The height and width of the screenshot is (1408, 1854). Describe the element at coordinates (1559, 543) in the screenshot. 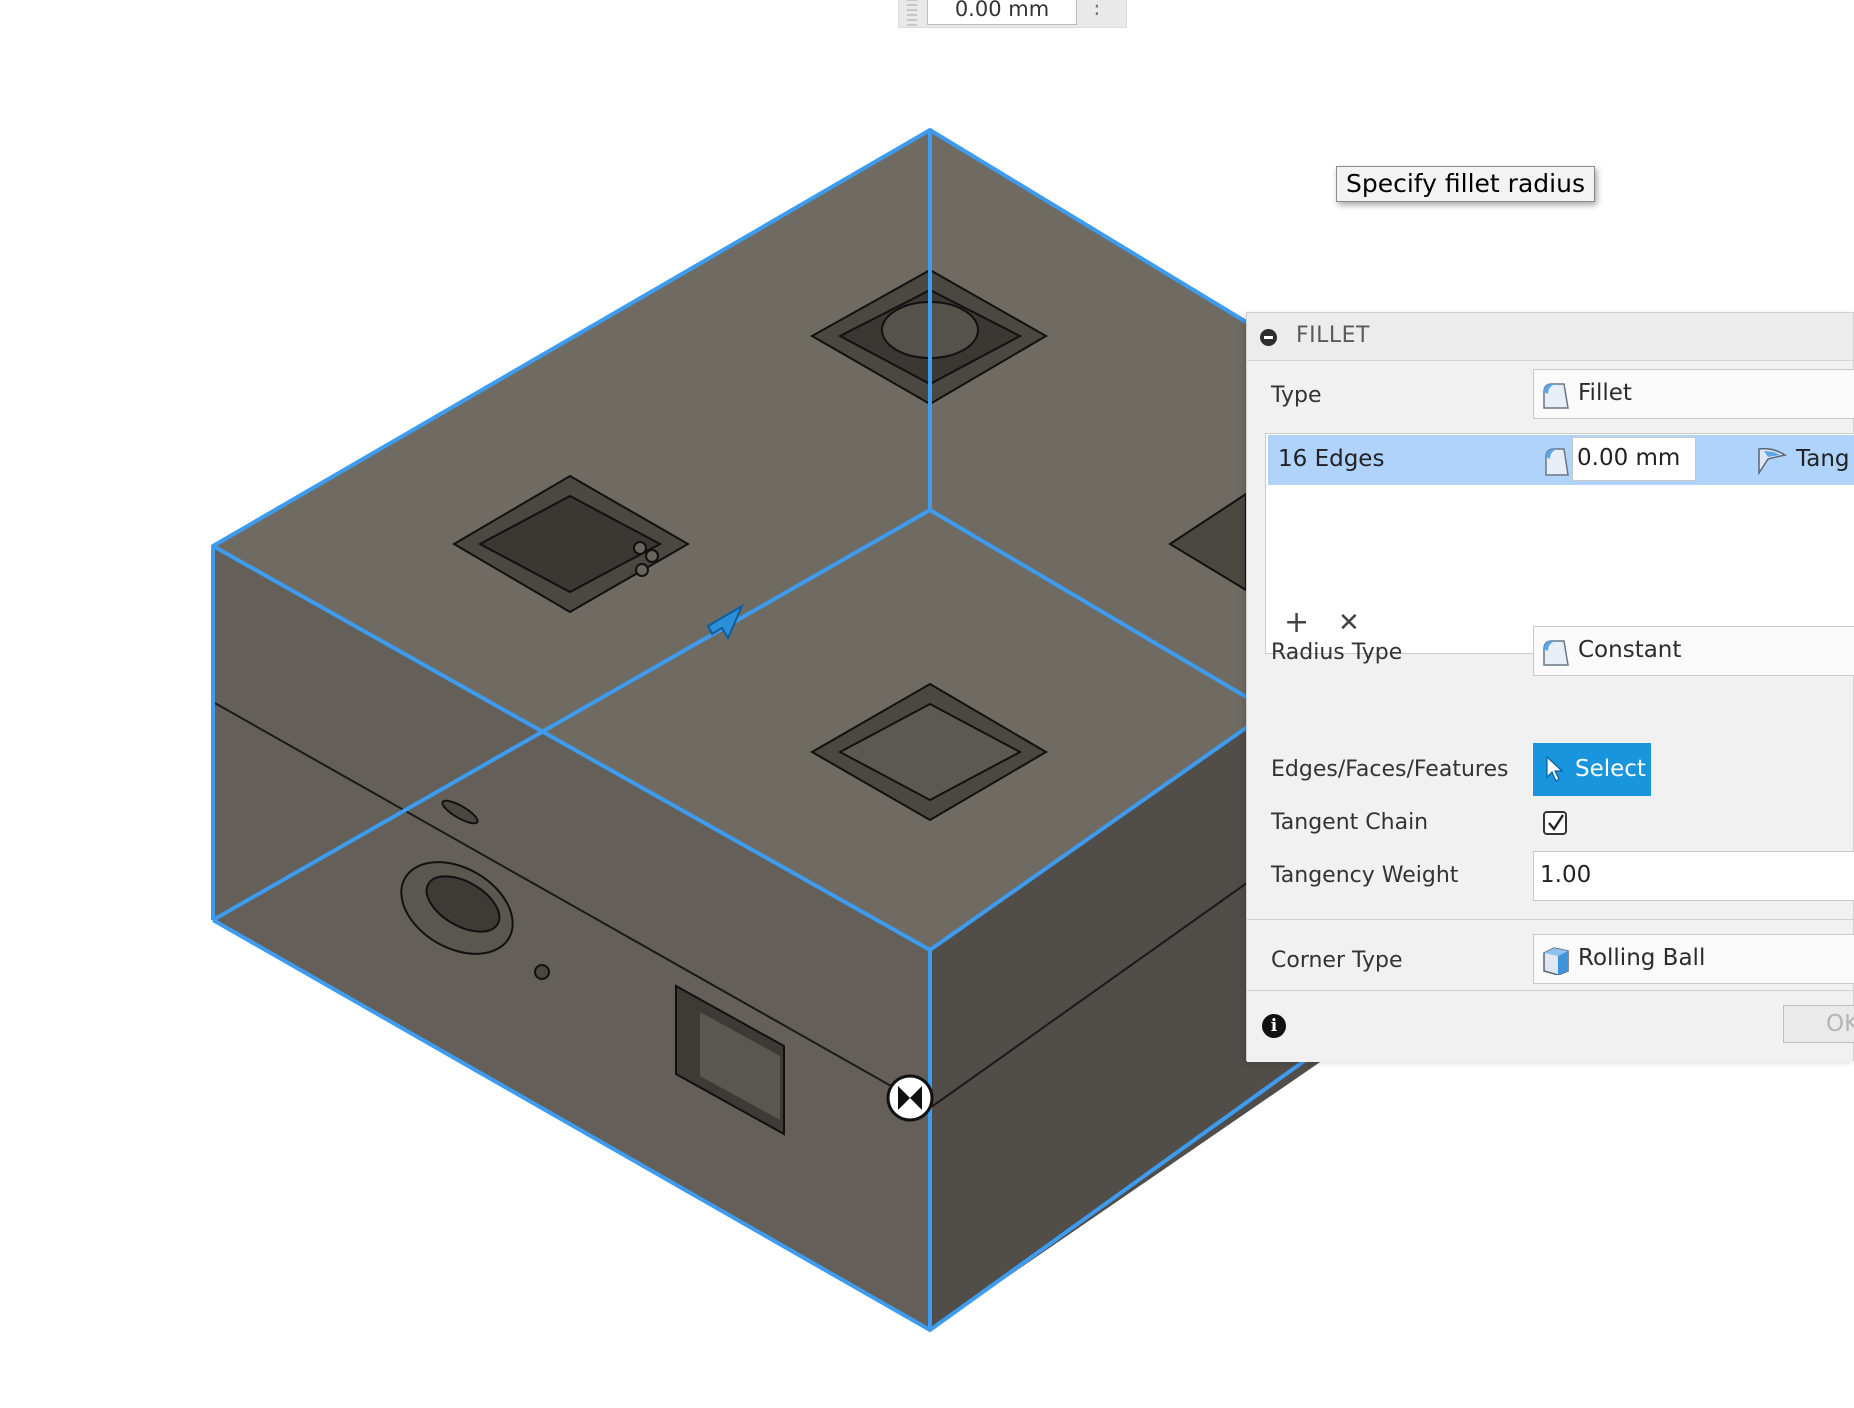

I see `edge-selection-list: 16 Edges 0.00 mm Tang + ✕` at that location.